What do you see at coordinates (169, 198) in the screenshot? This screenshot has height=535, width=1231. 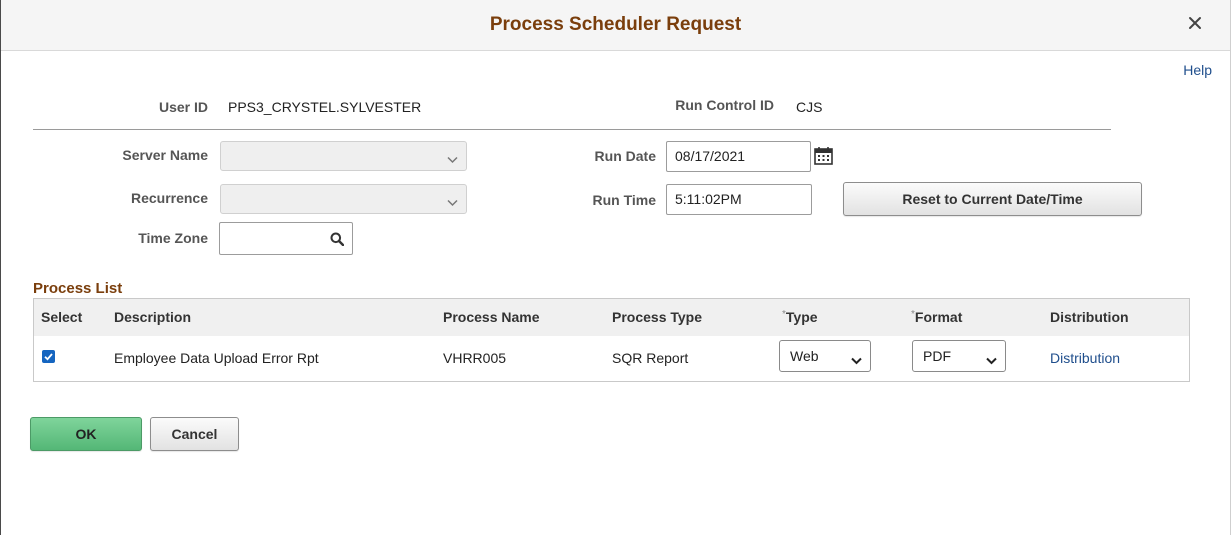 I see `recurrence-label: Recurrence` at bounding box center [169, 198].